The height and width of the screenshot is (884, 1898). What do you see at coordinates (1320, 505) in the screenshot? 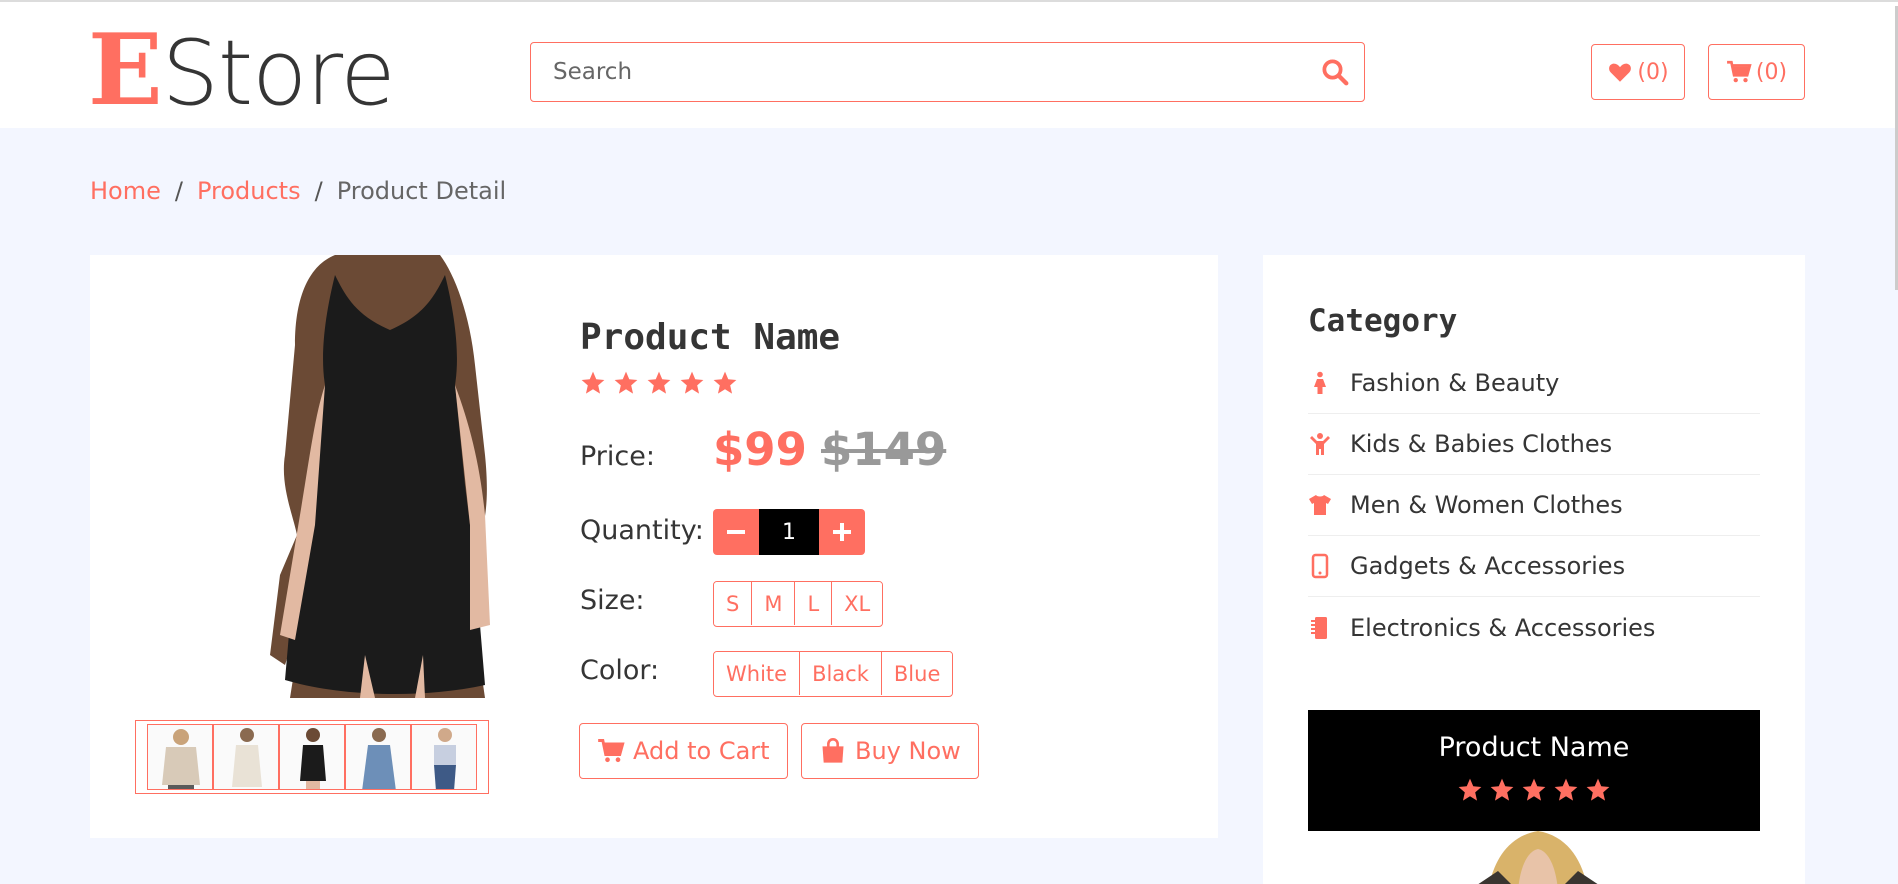
I see `tshirt-icon` at bounding box center [1320, 505].